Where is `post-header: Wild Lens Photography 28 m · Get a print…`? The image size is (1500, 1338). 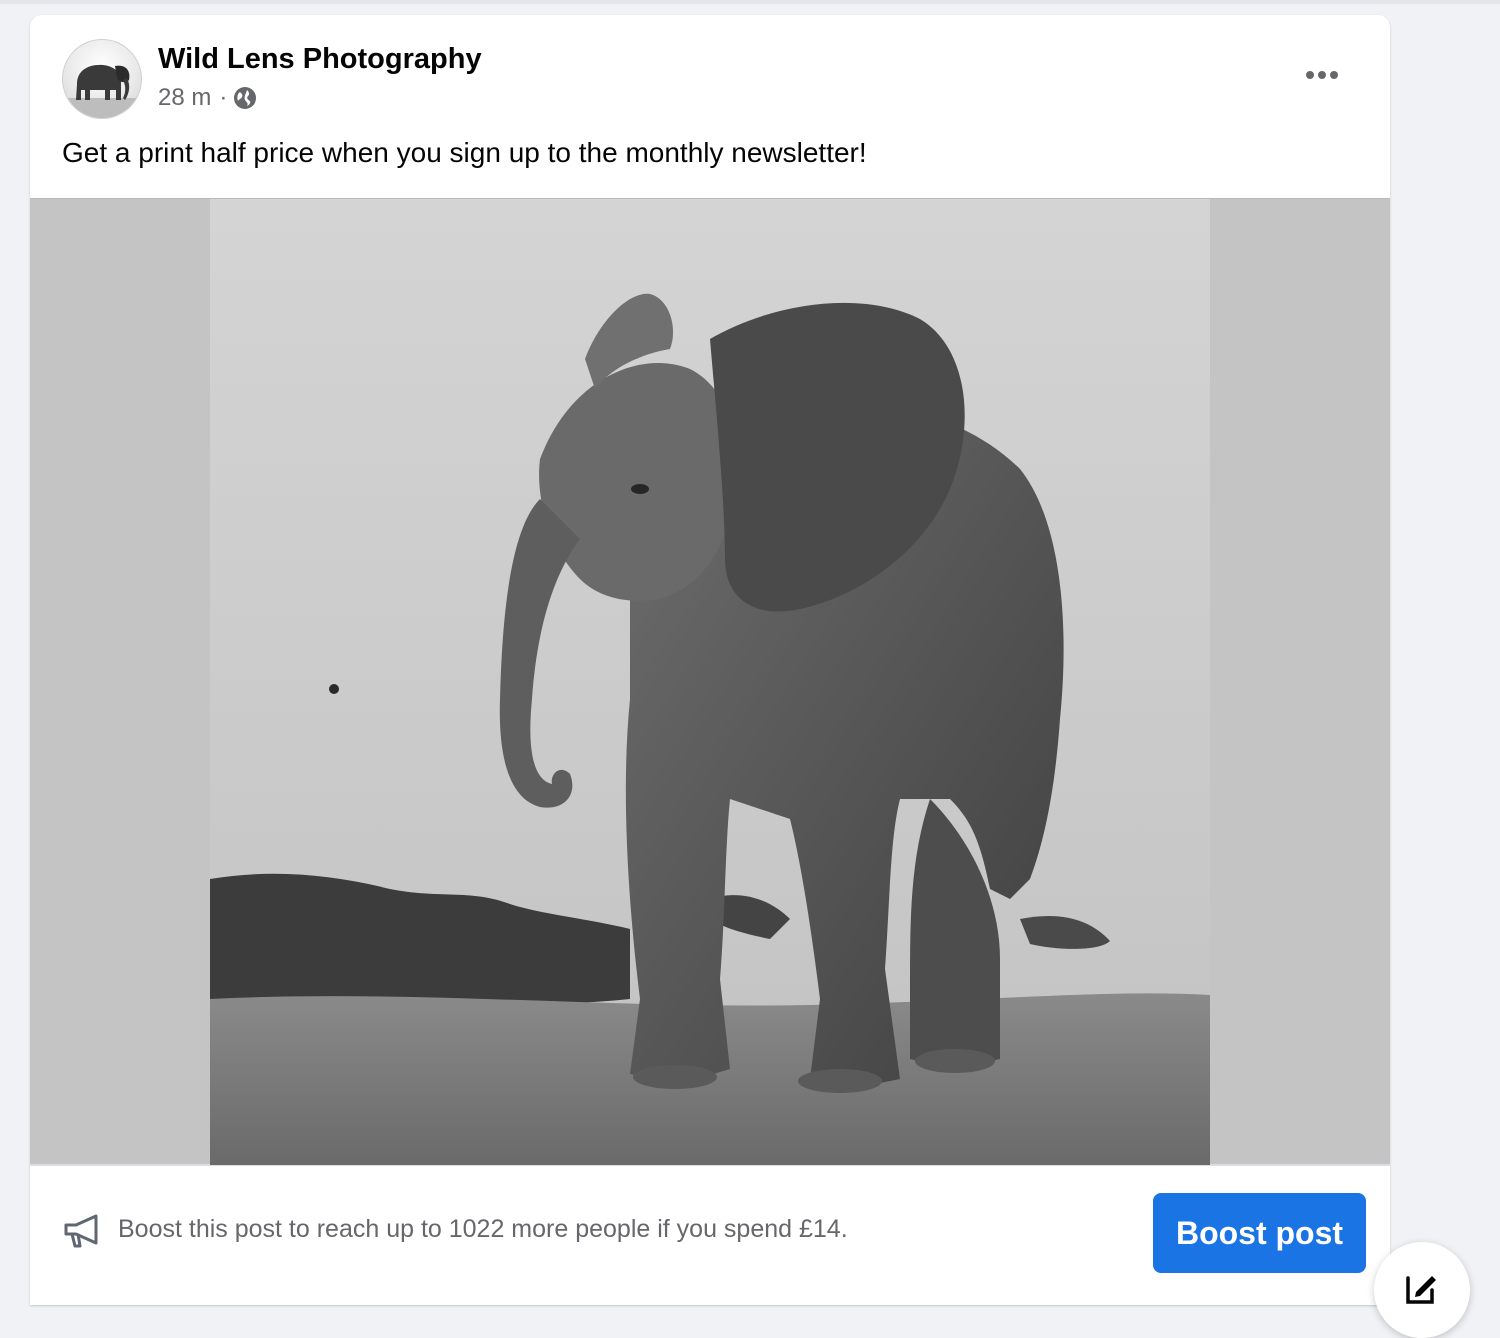 post-header: Wild Lens Photography 28 m · Get a print… is located at coordinates (710, 106).